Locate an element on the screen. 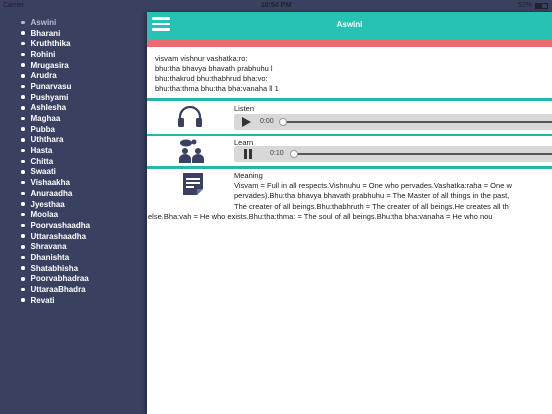  sidebar-item-label: Aswini is located at coordinates (43, 22).